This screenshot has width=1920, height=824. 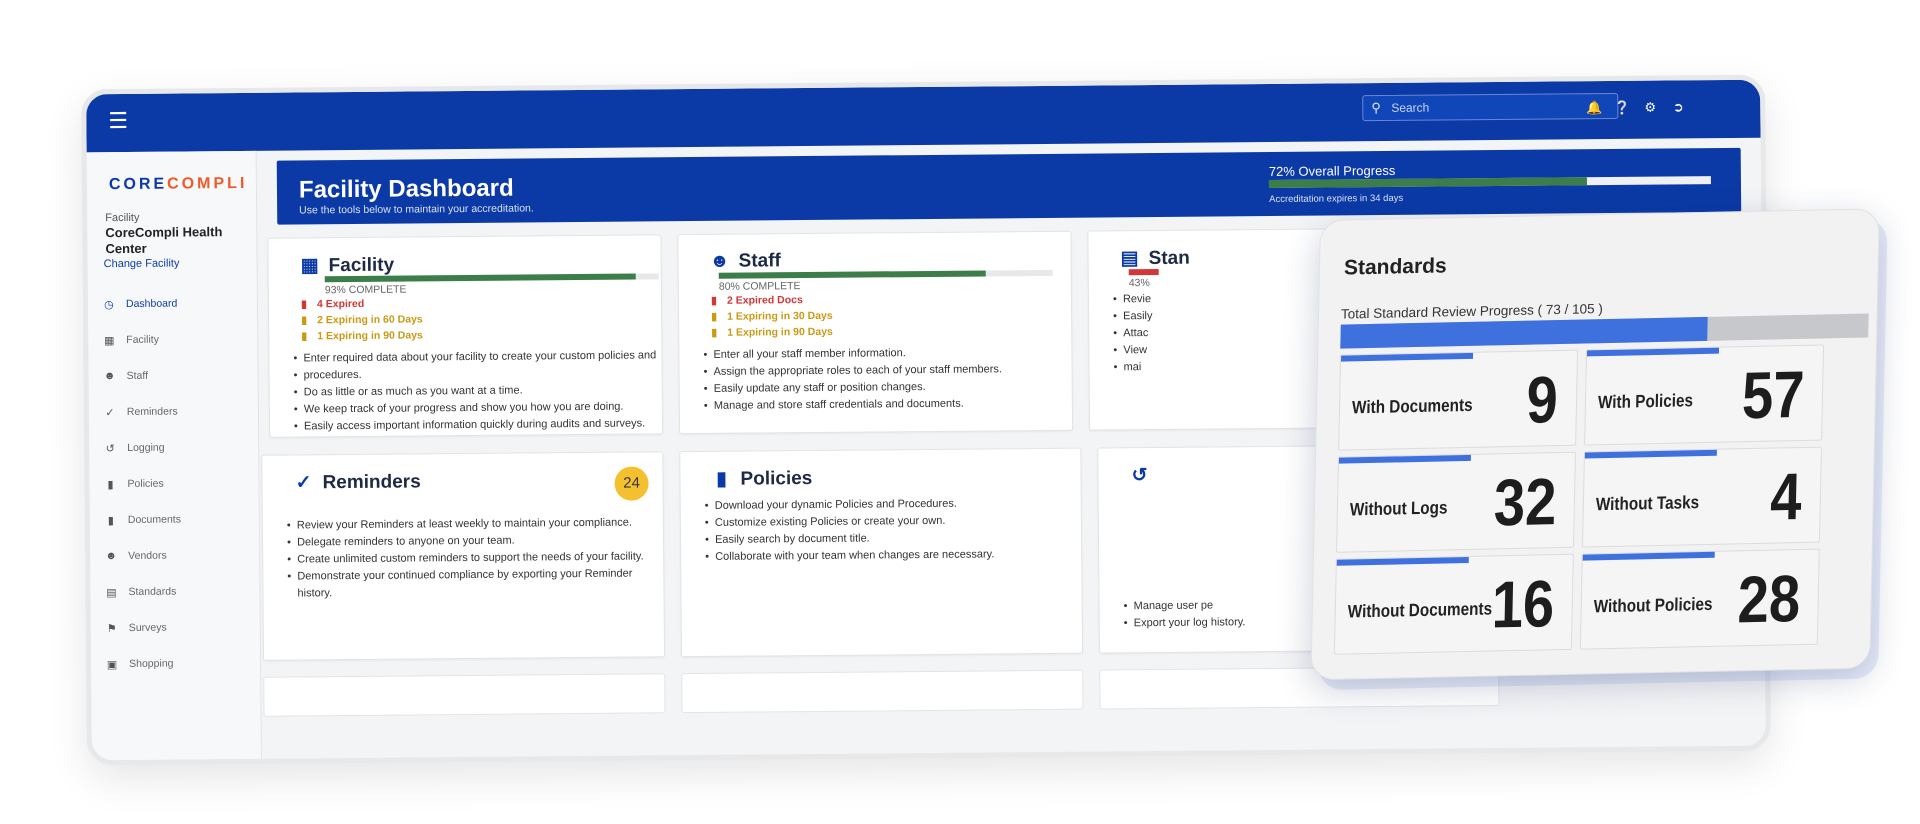 What do you see at coordinates (1490, 107) in the screenshot?
I see `search-input: ⚲ Search` at bounding box center [1490, 107].